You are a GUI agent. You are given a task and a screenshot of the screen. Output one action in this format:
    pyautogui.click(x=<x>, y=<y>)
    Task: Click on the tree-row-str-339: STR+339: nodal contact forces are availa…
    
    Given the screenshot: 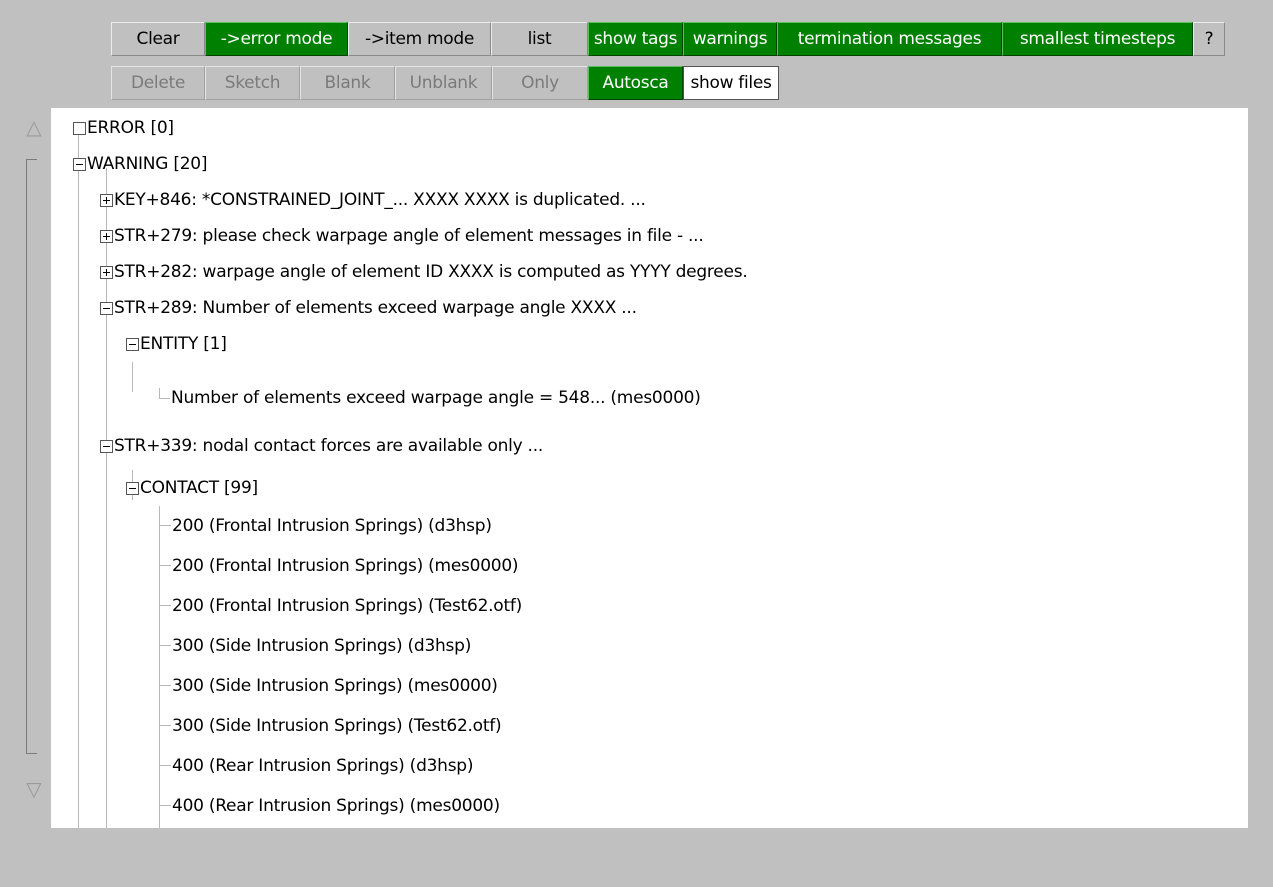 What is the action you would take?
    pyautogui.click(x=321, y=446)
    